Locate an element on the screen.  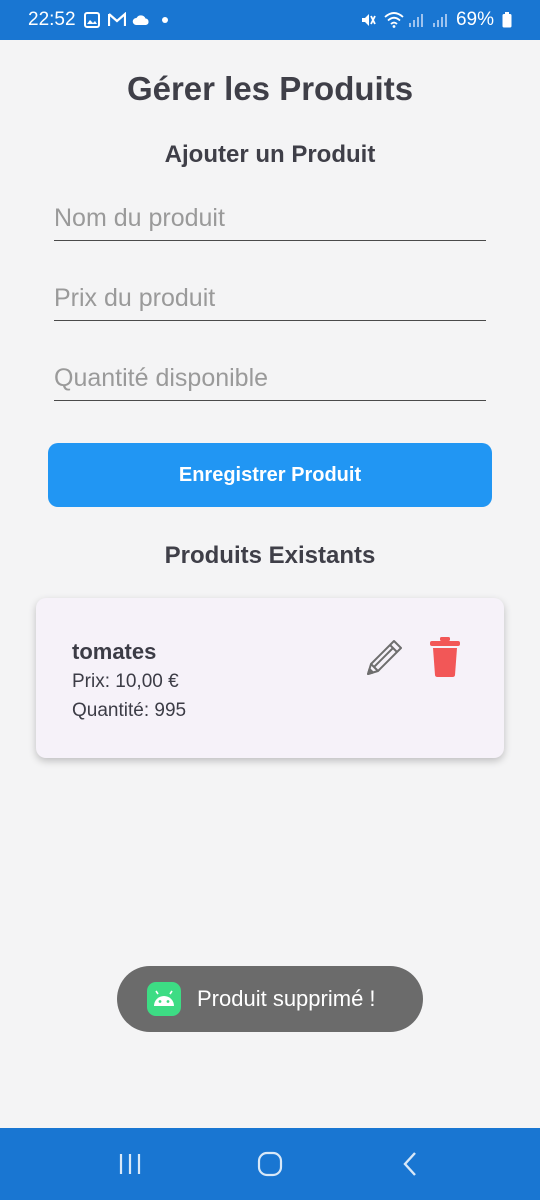
toast: Produit supprimé ! is located at coordinates (270, 999).